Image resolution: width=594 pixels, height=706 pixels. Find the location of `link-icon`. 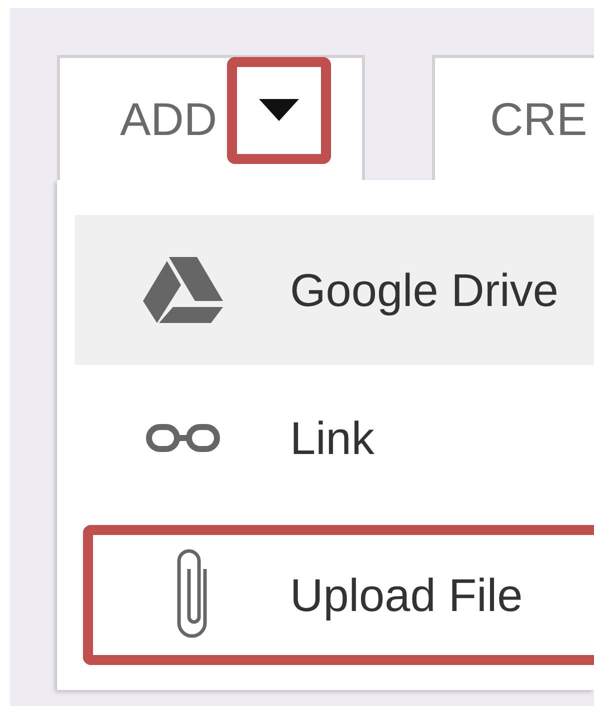

link-icon is located at coordinates (183, 438).